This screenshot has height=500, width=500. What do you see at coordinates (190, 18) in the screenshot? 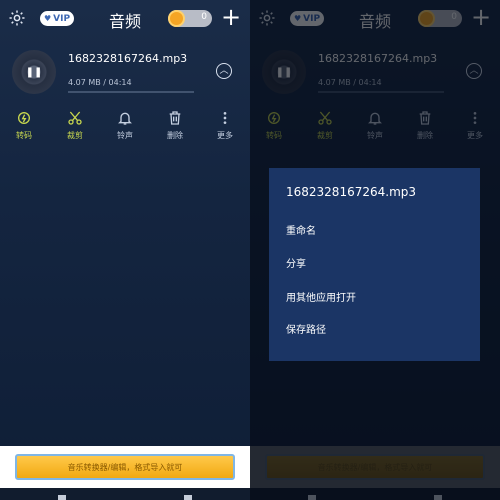
I see `coin-toggle: 0` at bounding box center [190, 18].